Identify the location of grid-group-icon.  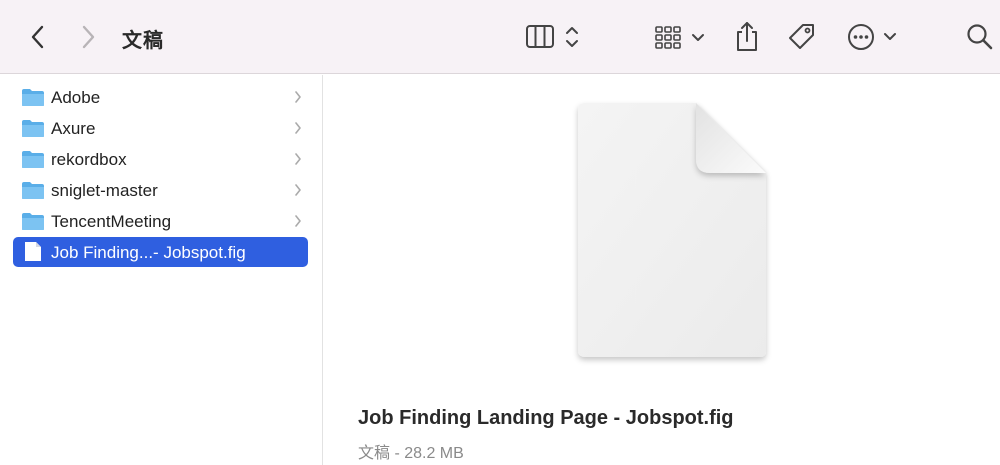
(679, 37).